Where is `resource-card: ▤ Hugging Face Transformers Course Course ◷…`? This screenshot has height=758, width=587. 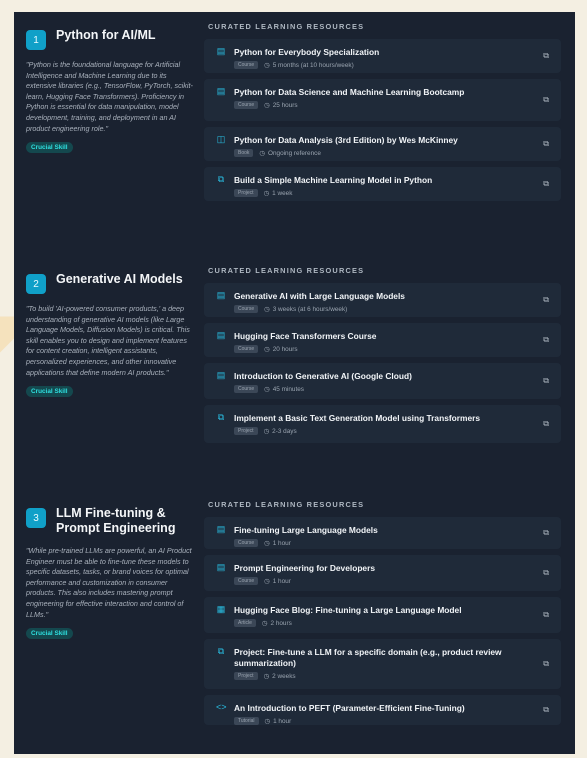 resource-card: ▤ Hugging Face Transformers Course Course ◷… is located at coordinates (382, 340).